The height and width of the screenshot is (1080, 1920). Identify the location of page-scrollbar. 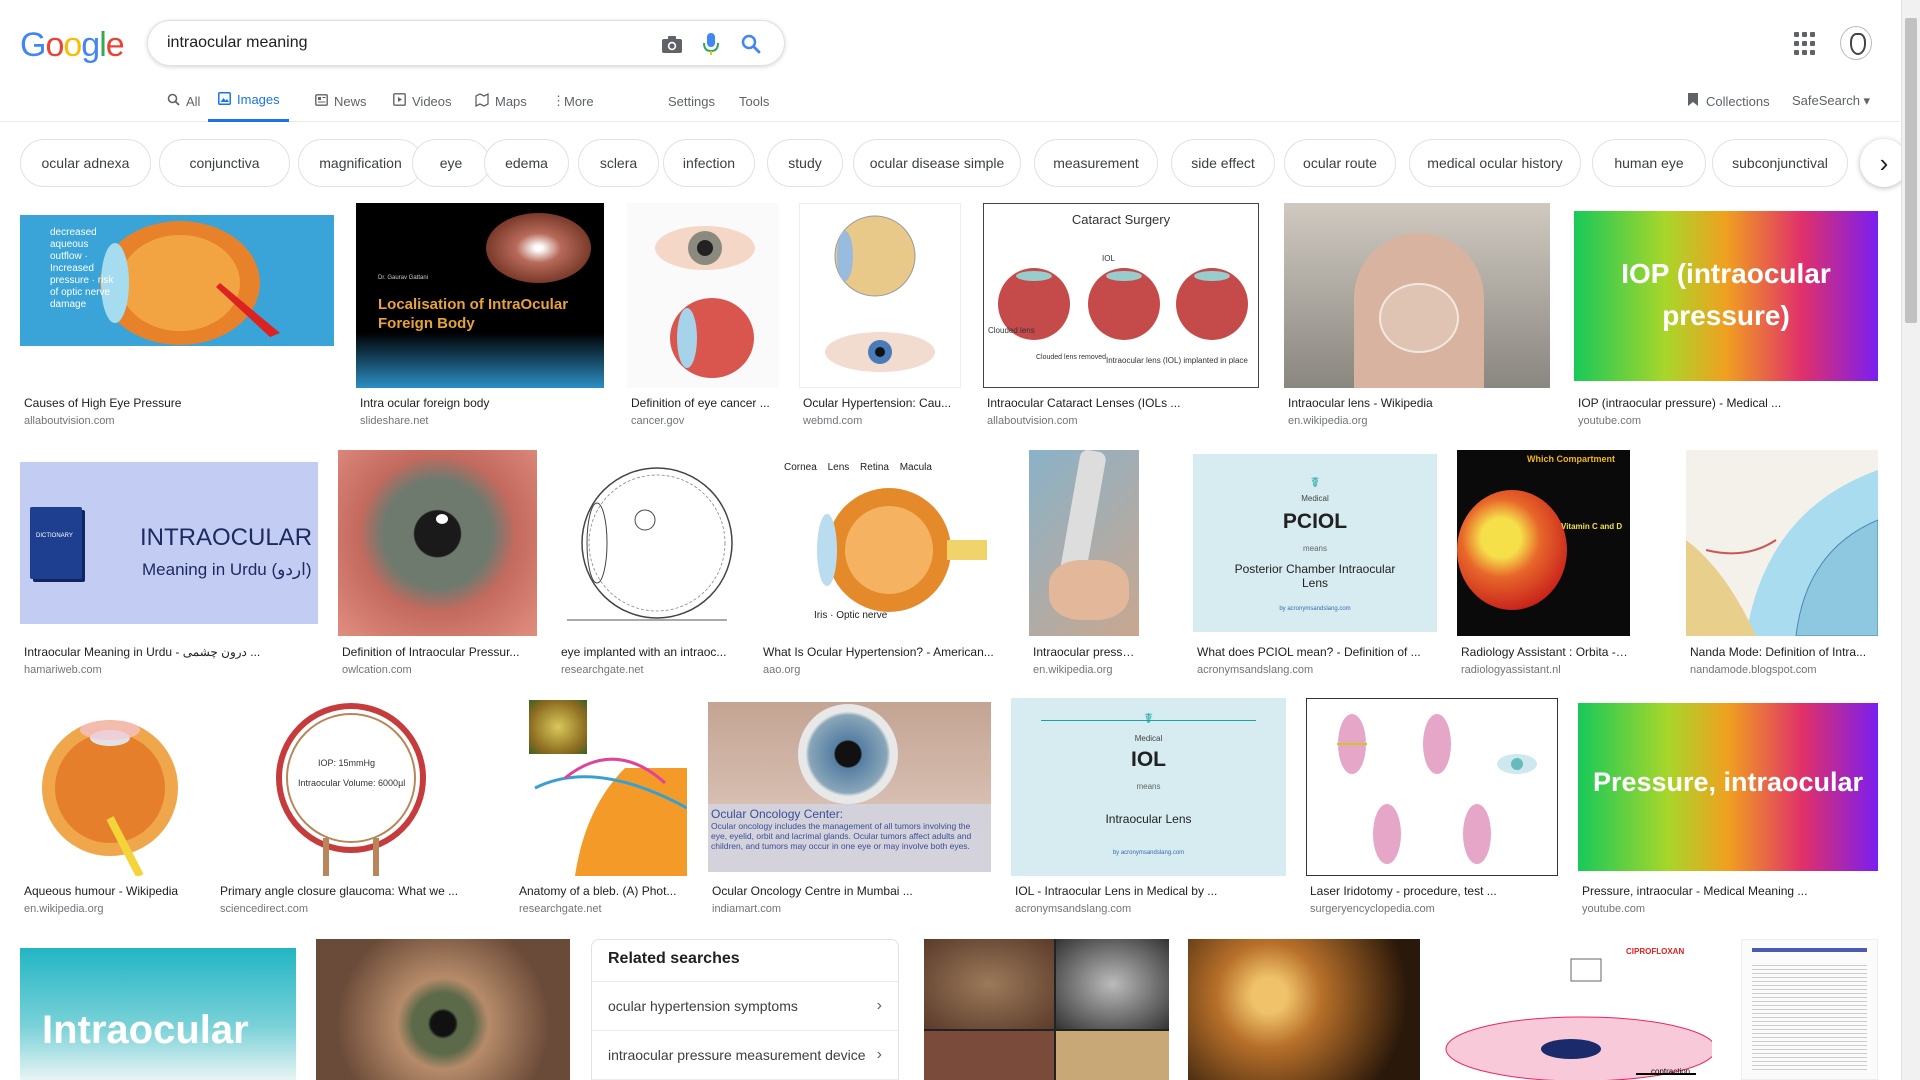
(1910, 540).